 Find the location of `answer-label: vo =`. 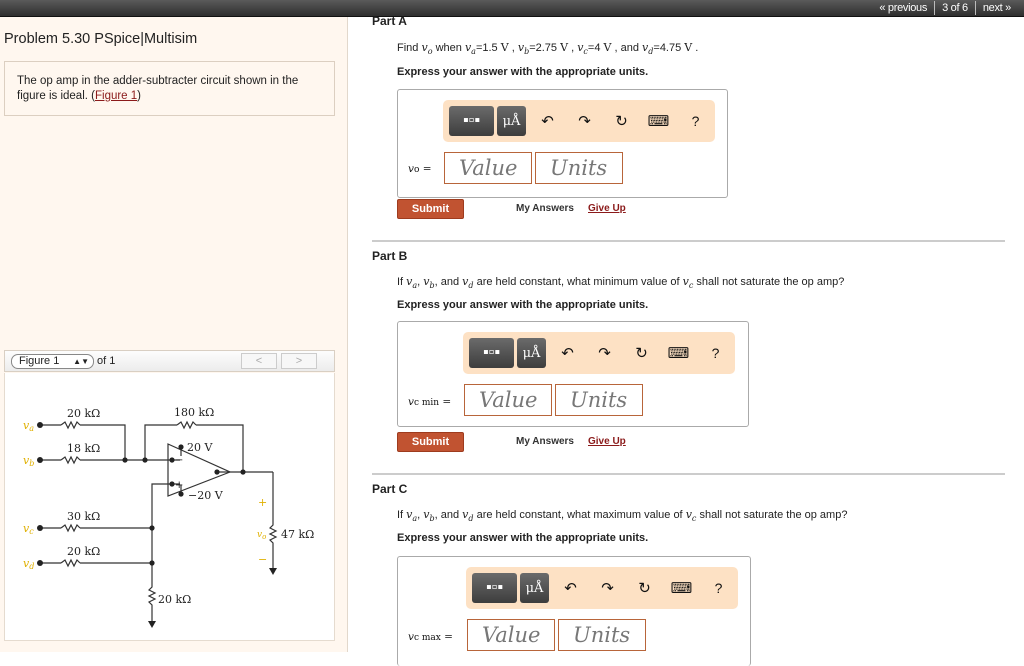

answer-label: vo = is located at coordinates (420, 169).